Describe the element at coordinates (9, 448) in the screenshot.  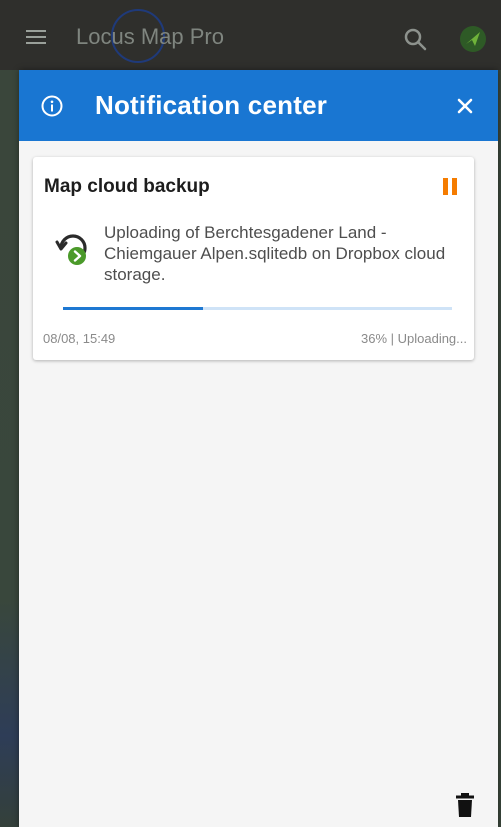
I see `map-left-edge` at that location.